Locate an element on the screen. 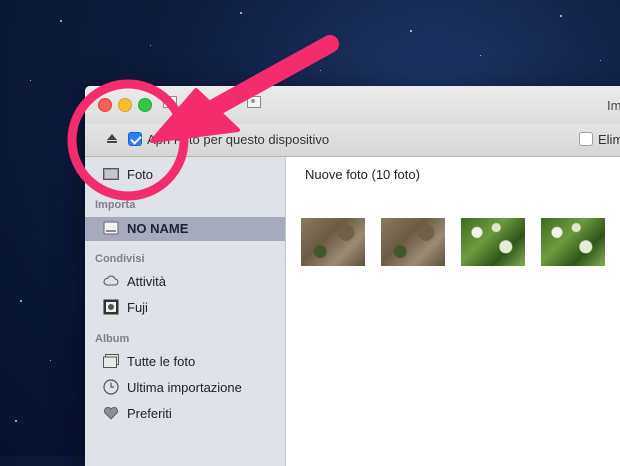 Image resolution: width=620 pixels, height=466 pixels. annotation-arrow is located at coordinates (244, 89).